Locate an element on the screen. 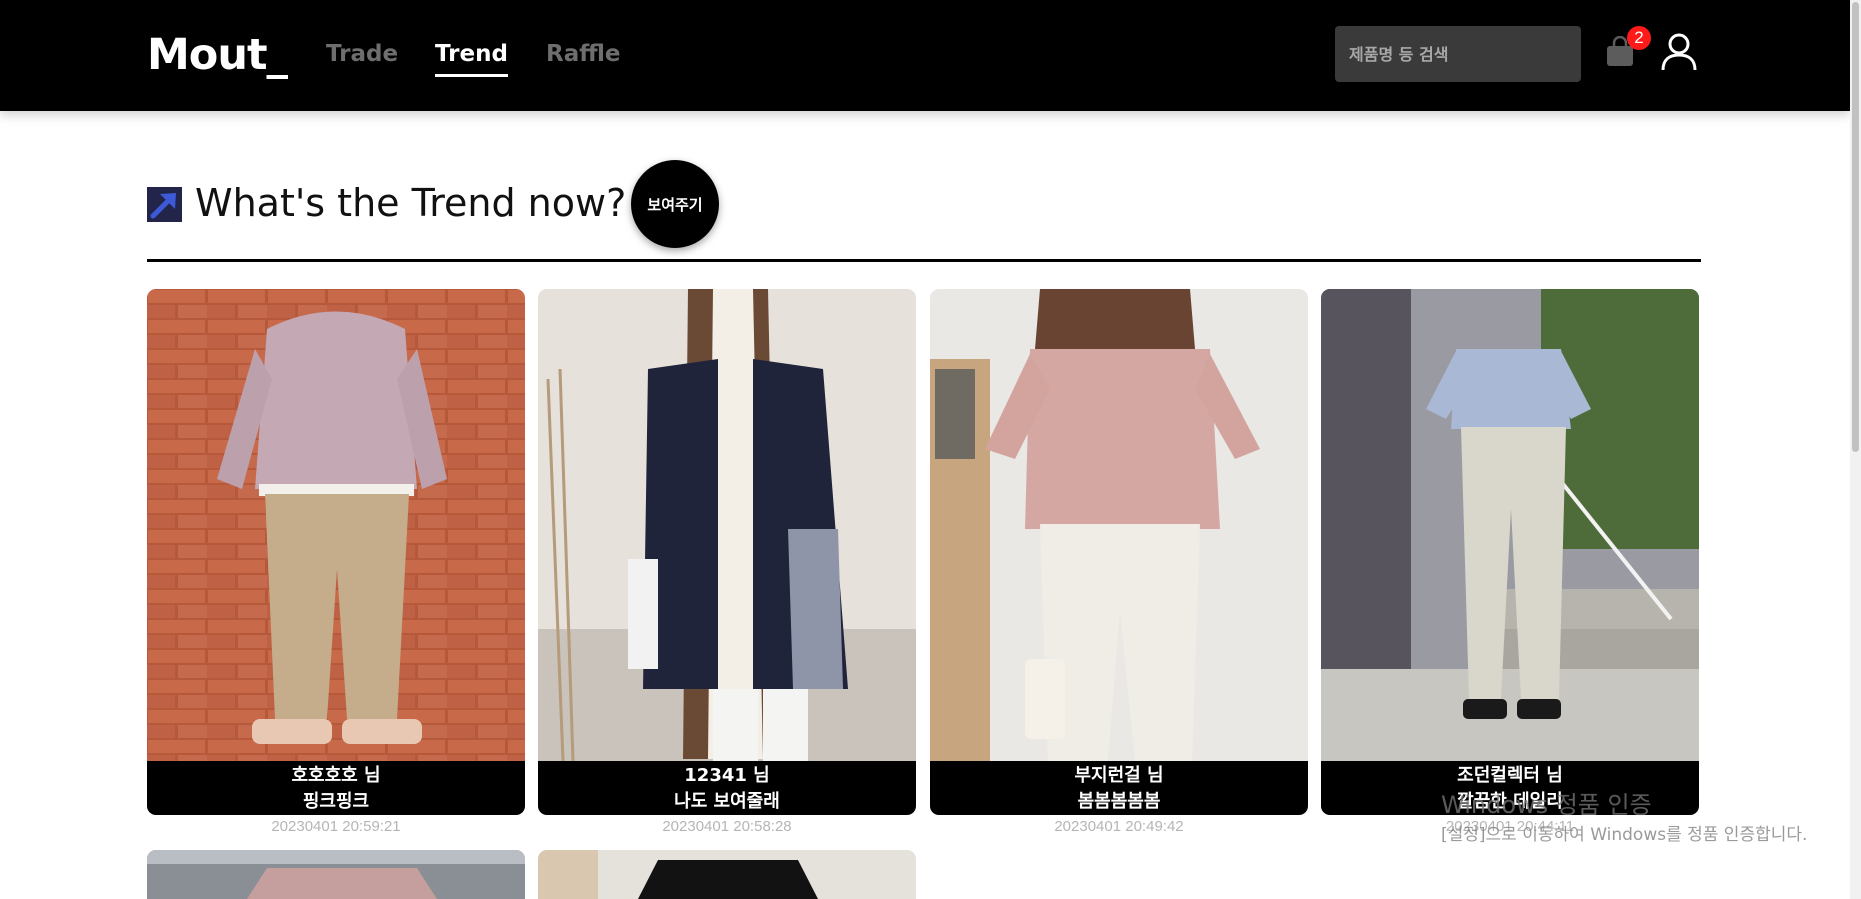 The height and width of the screenshot is (899, 1861). post-caption: 호호호호 님 핑크핑크 is located at coordinates (336, 788).